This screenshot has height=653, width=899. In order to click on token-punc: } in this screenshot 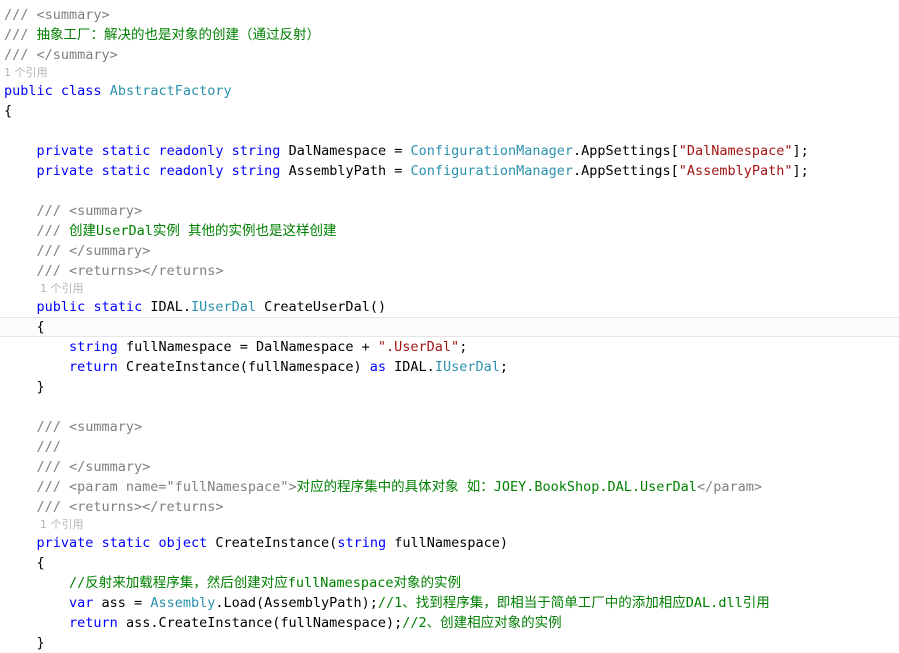, I will do `click(40, 643)`.